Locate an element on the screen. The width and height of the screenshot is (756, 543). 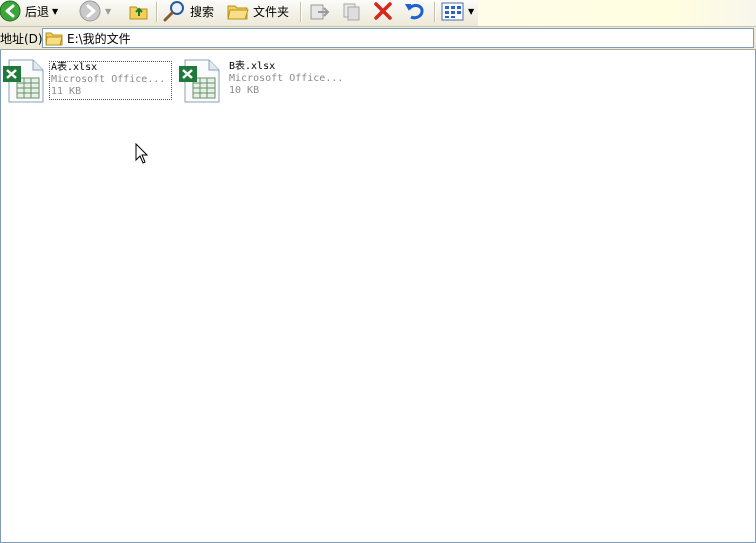
folders-button: 文件夹 is located at coordinates (257, 11).